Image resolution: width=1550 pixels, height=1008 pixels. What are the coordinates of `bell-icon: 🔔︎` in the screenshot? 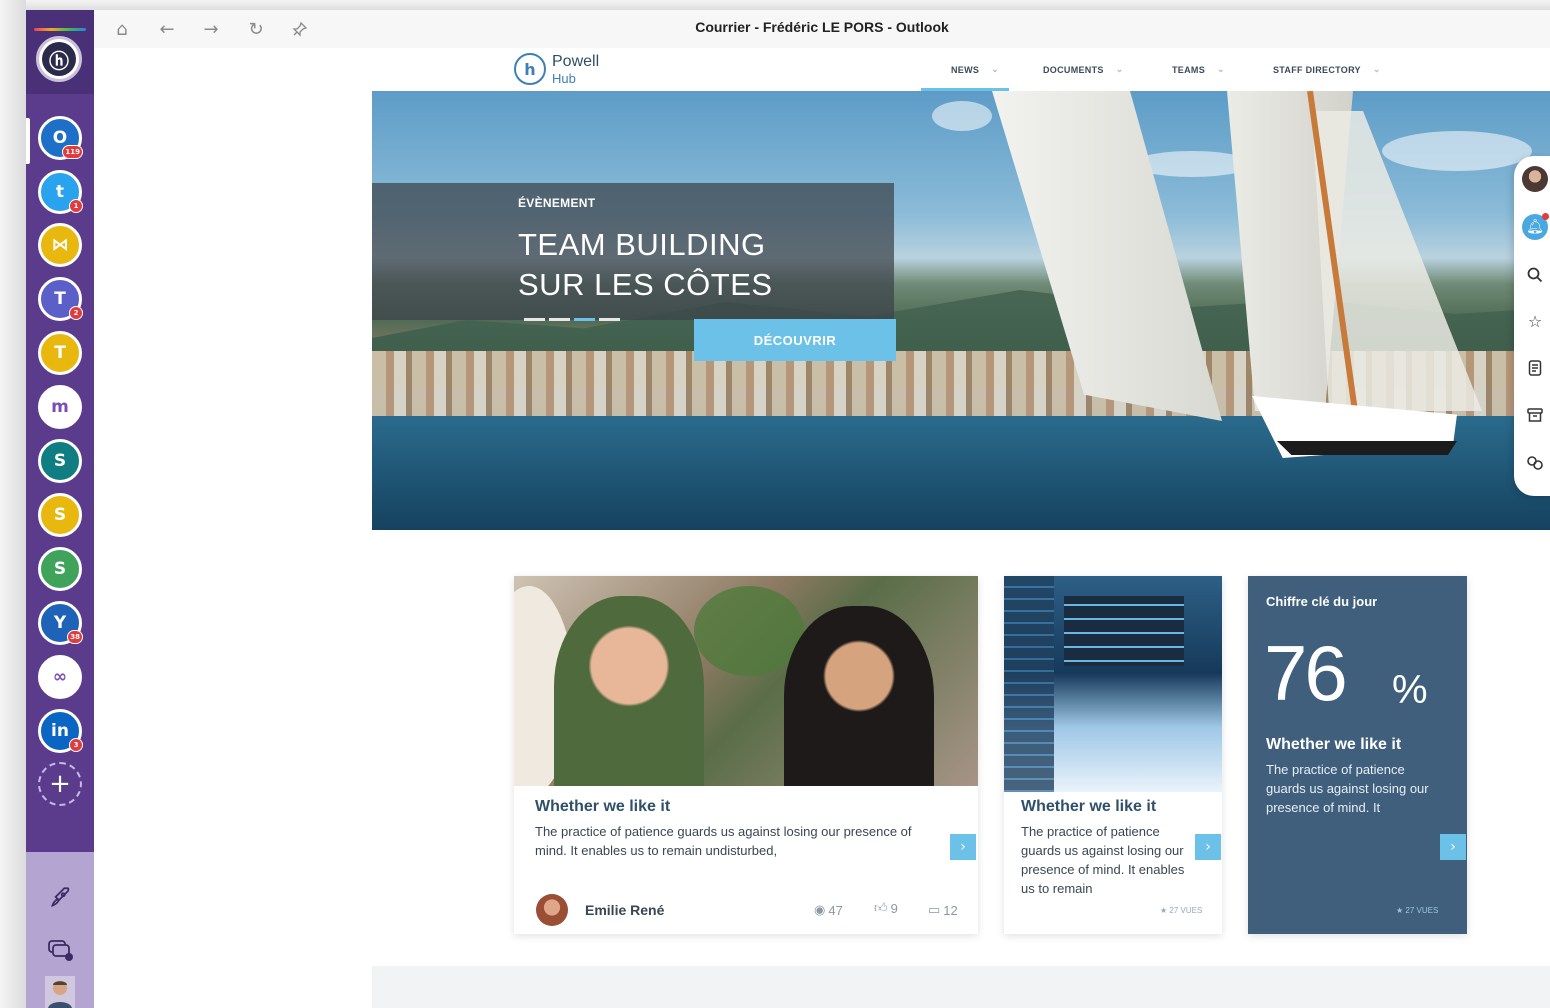 It's located at (1535, 226).